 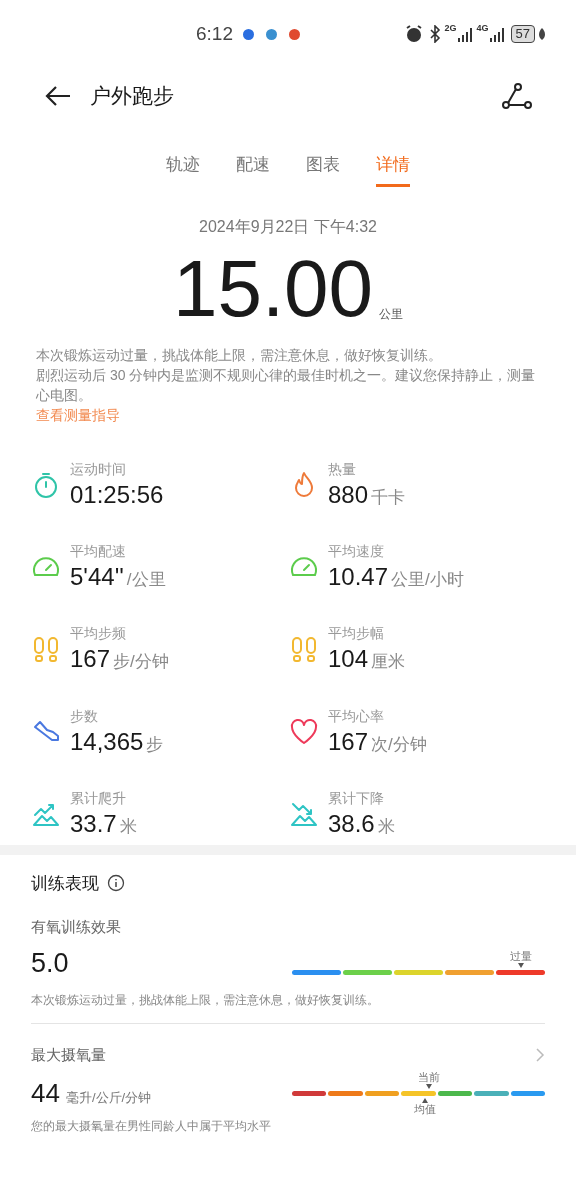 What do you see at coordinates (98, 552) in the screenshot?
I see `stat-label: 平均配速` at bounding box center [98, 552].